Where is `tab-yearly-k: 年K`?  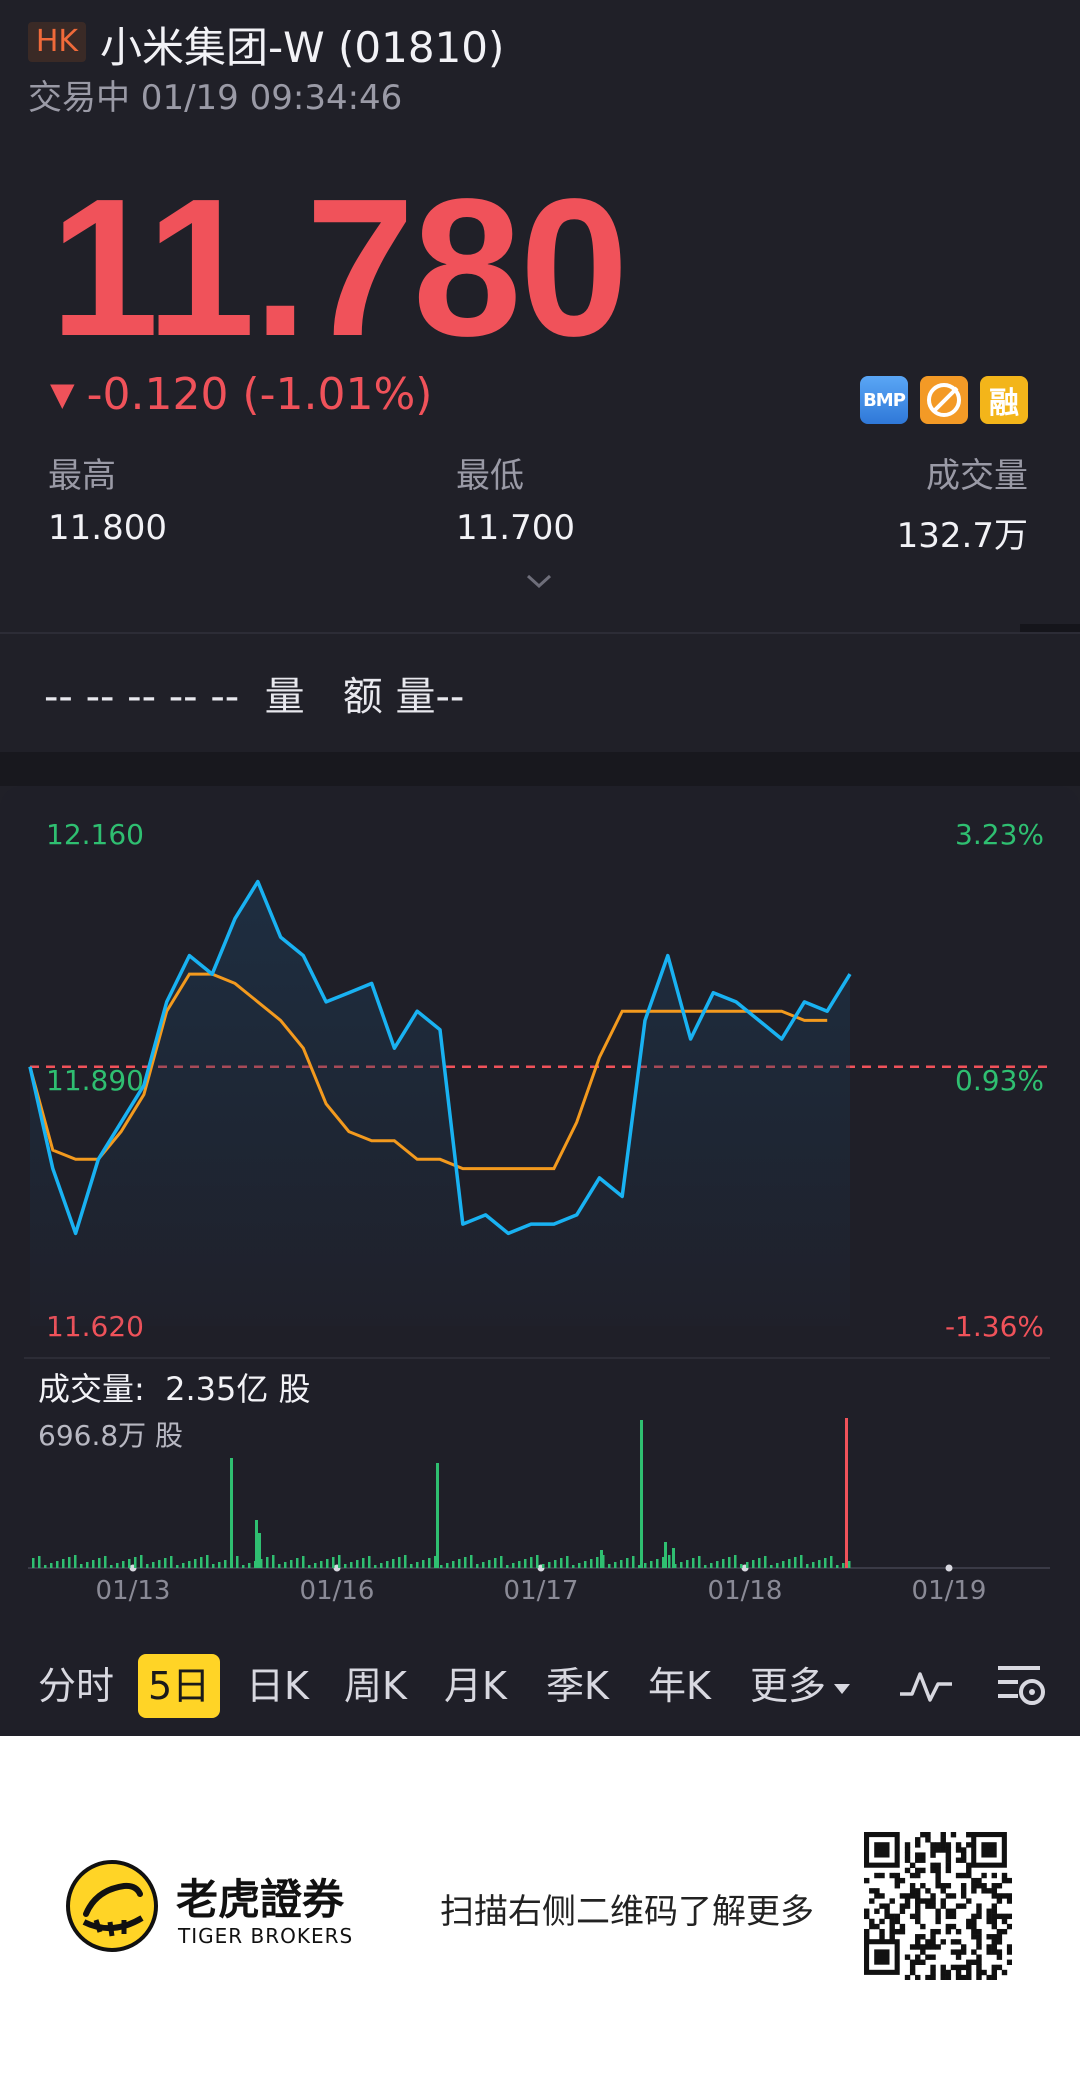 tab-yearly-k: 年K is located at coordinates (679, 1686).